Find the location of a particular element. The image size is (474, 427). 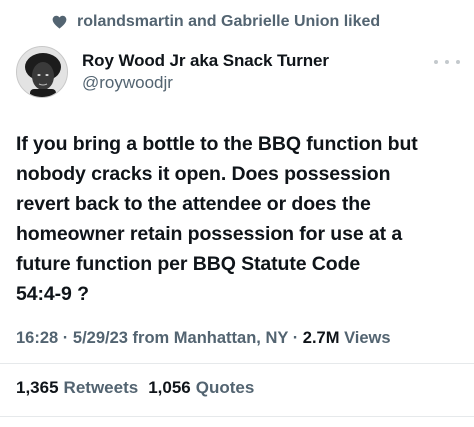

quotes-label: Quotes is located at coordinates (225, 387).